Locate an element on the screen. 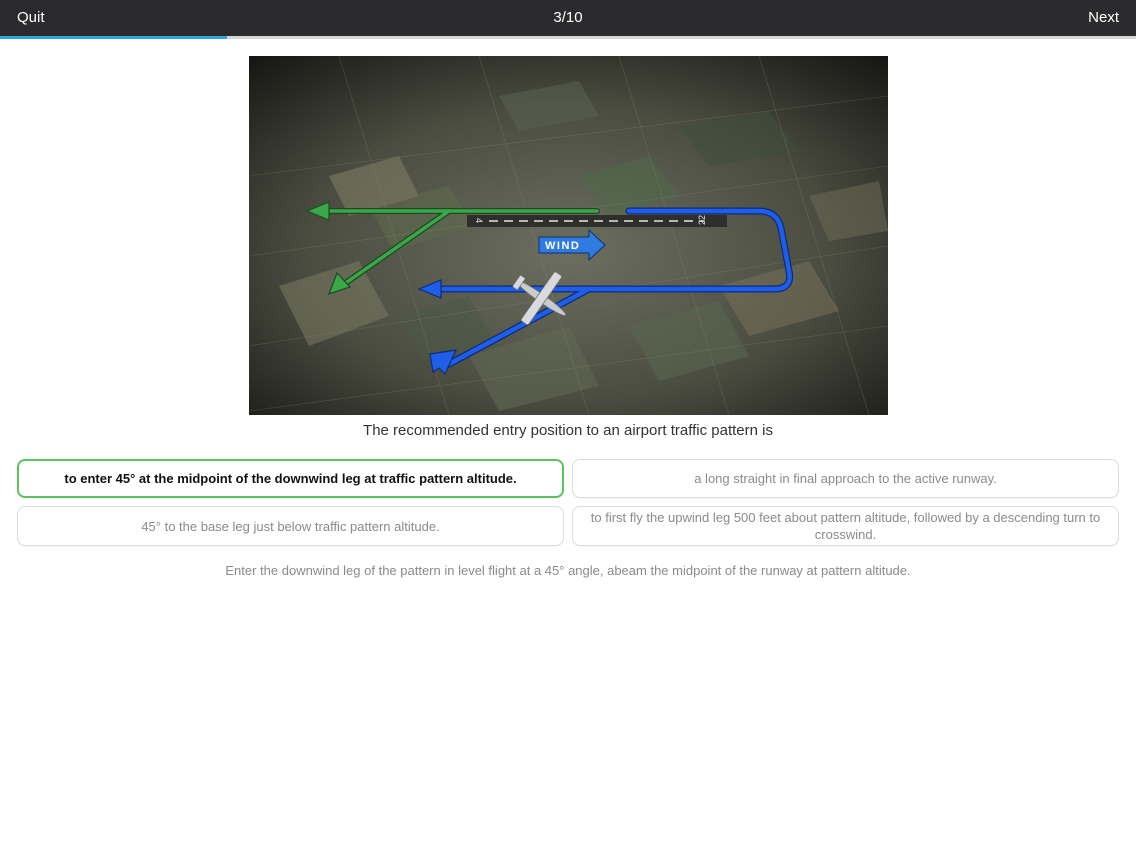  wind-label: WIND is located at coordinates (562, 246).